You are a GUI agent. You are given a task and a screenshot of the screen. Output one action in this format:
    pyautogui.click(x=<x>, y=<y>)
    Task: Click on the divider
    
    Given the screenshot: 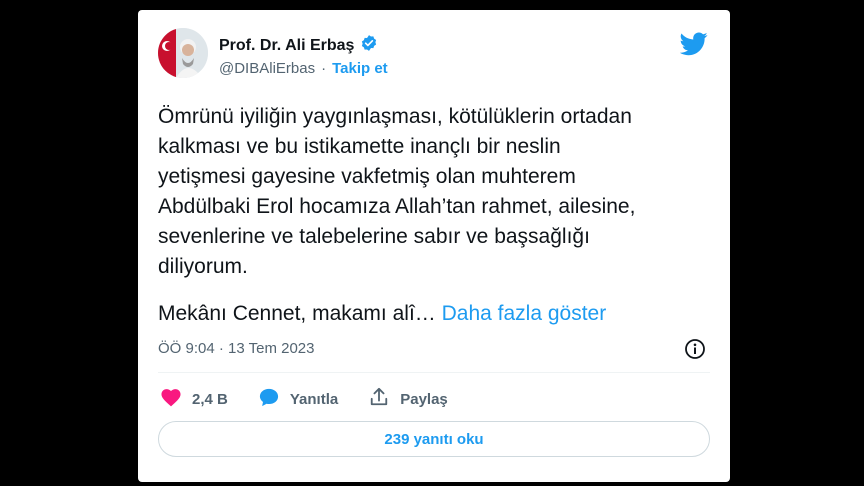 What is the action you would take?
    pyautogui.click(x=434, y=372)
    